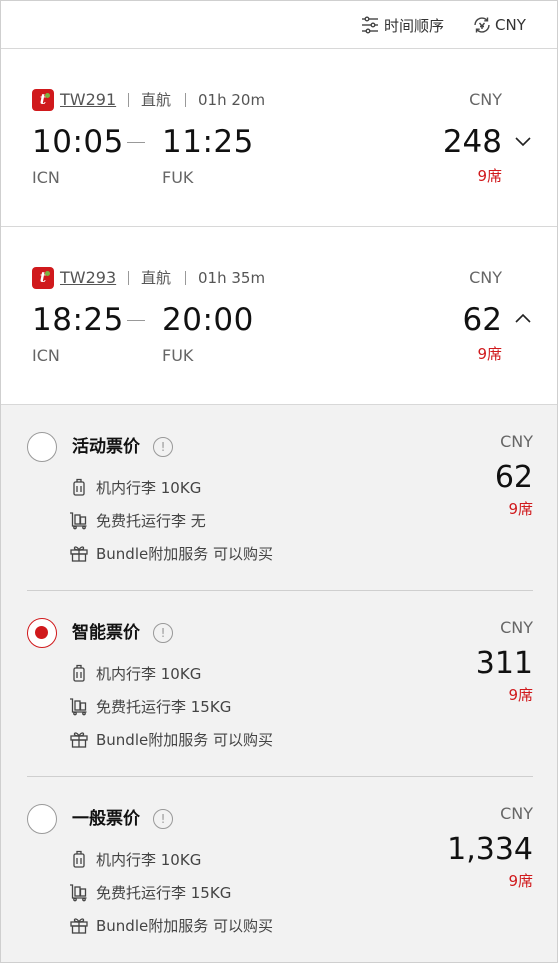 This screenshot has height=963, width=558. Describe the element at coordinates (106, 447) in the screenshot. I see `fare-name: 活动票价` at that location.